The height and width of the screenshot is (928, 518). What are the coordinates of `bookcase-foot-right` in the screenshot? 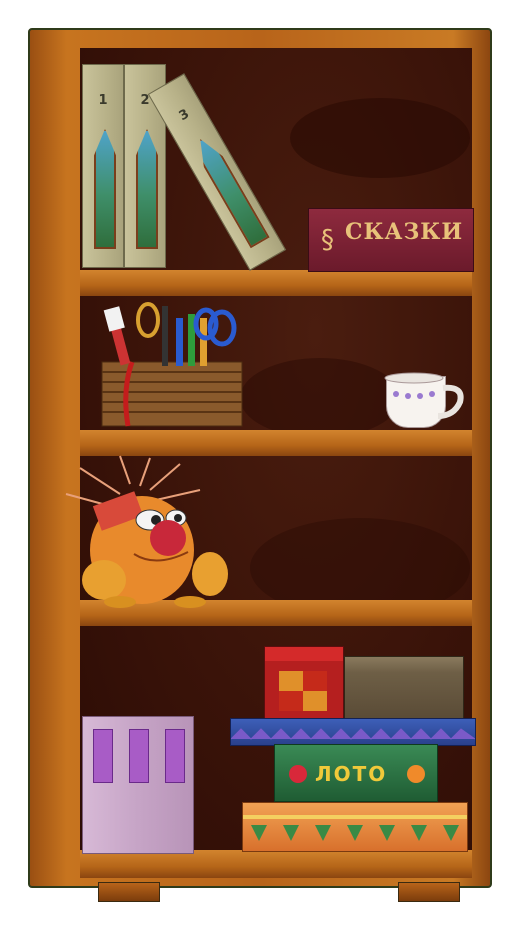 It's located at (429, 892).